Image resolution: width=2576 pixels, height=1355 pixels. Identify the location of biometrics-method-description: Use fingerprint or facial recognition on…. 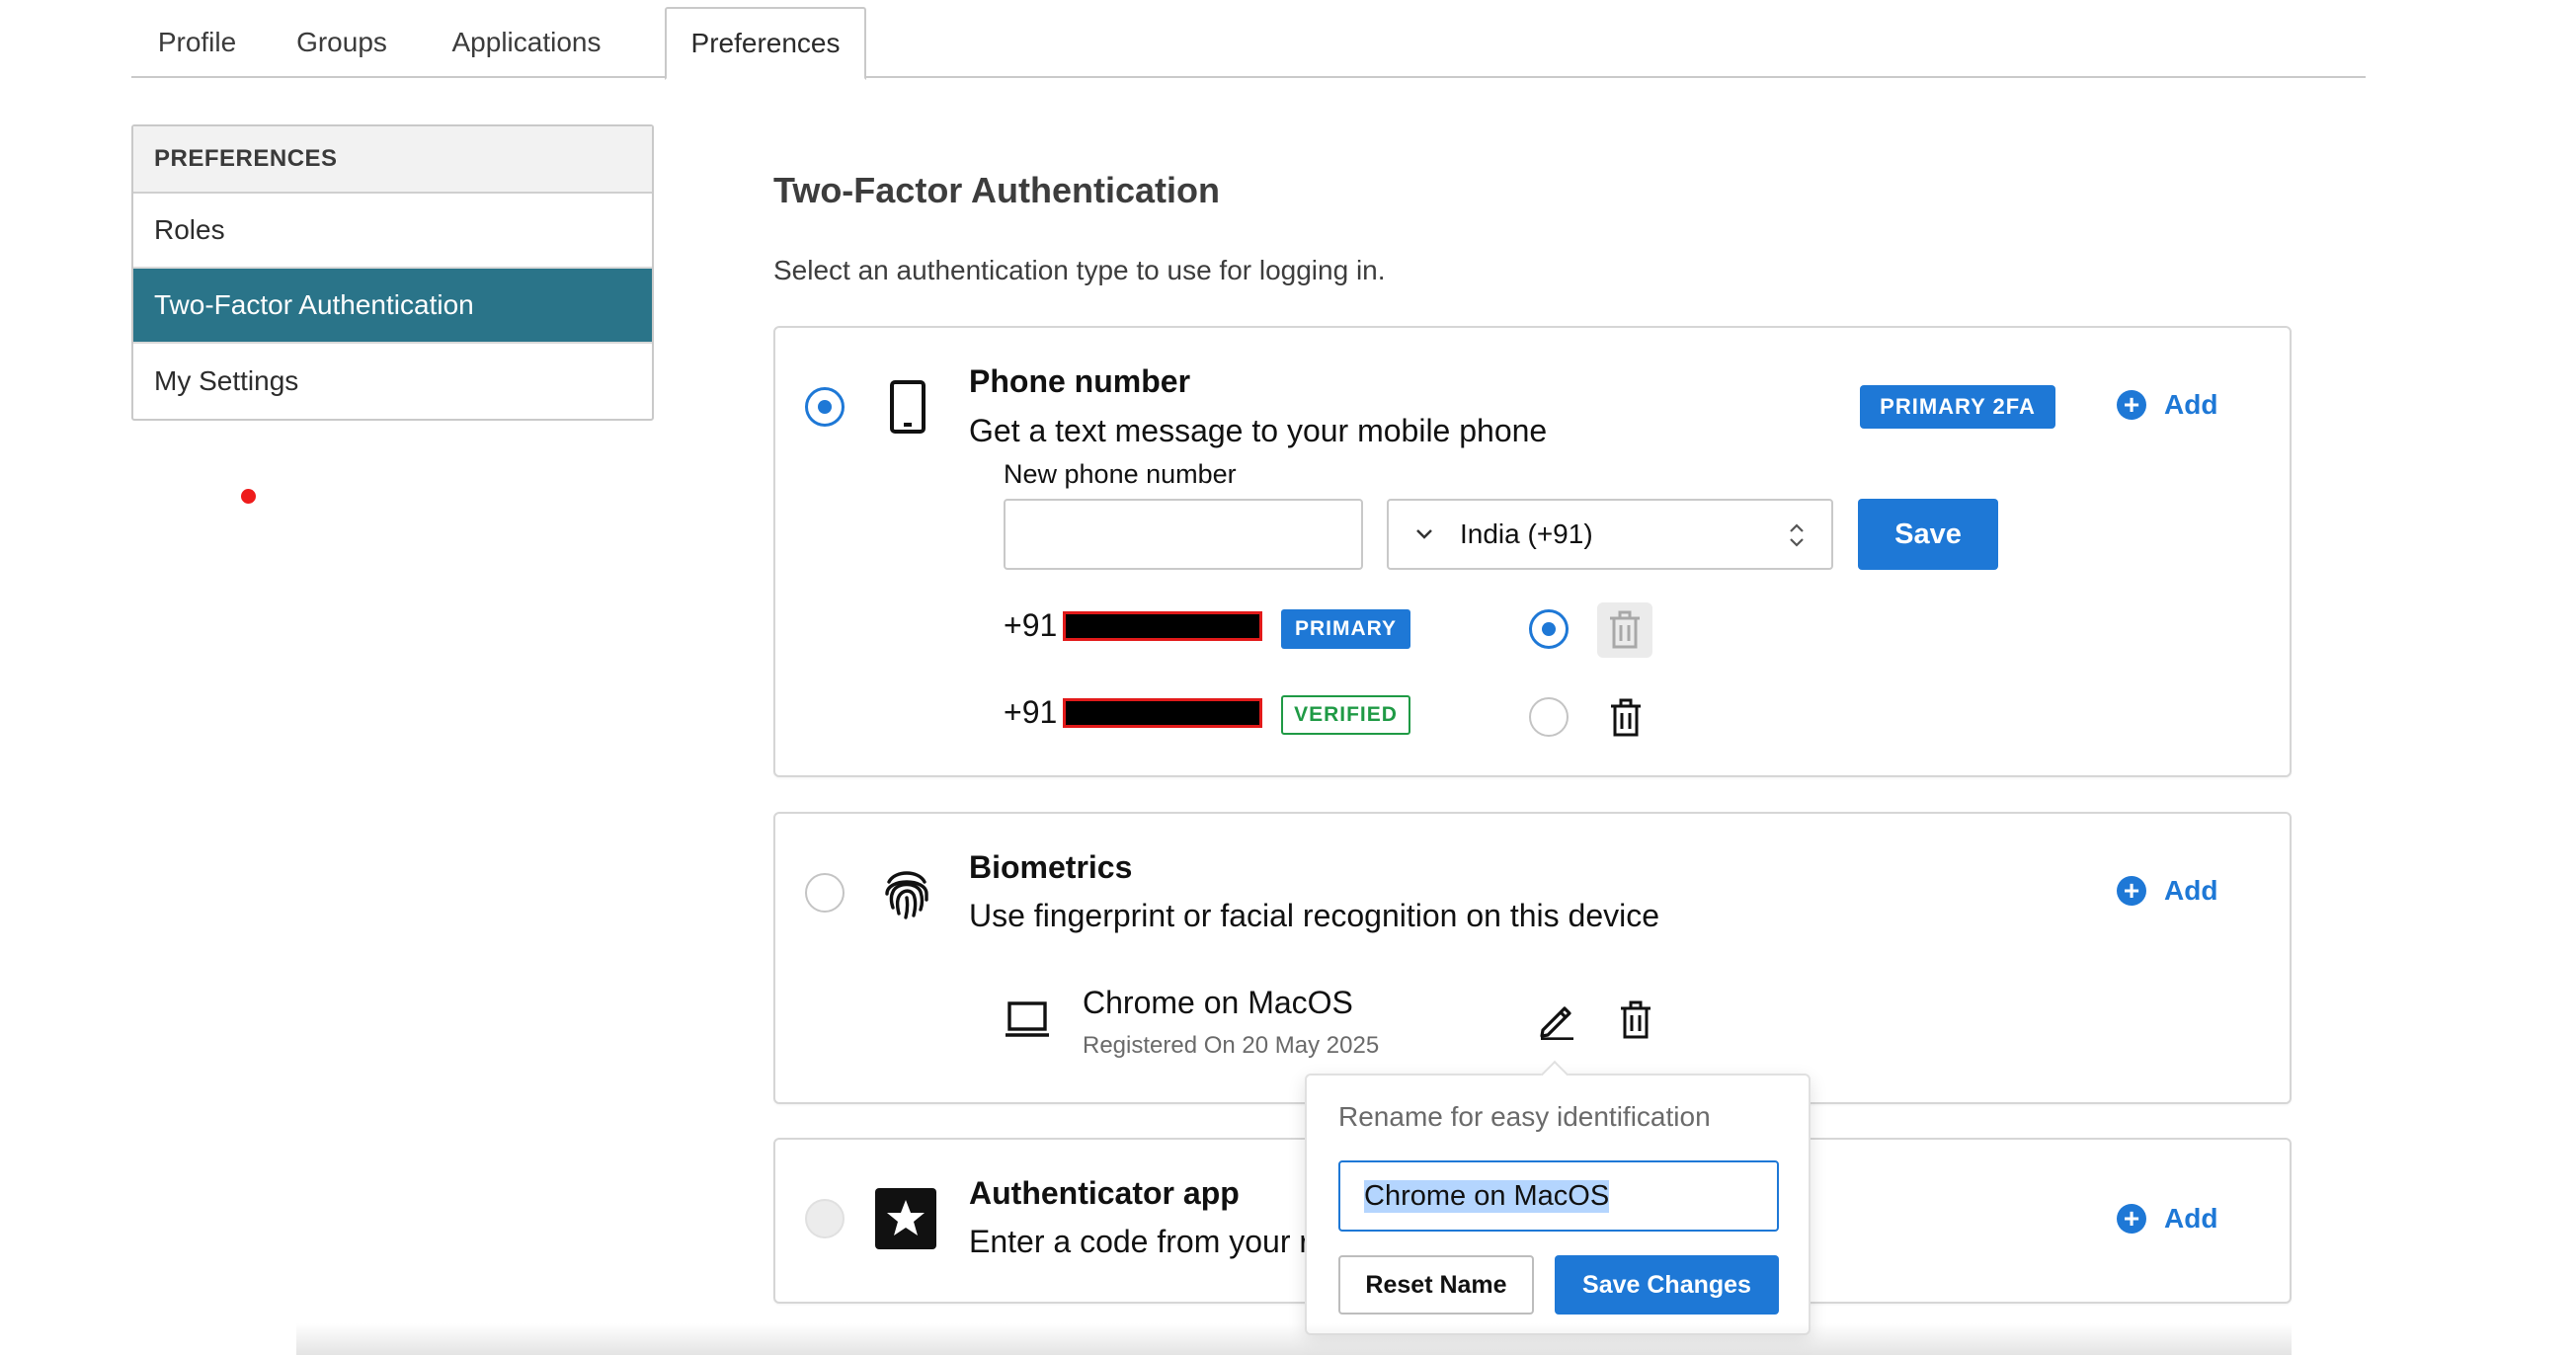
(1314, 916).